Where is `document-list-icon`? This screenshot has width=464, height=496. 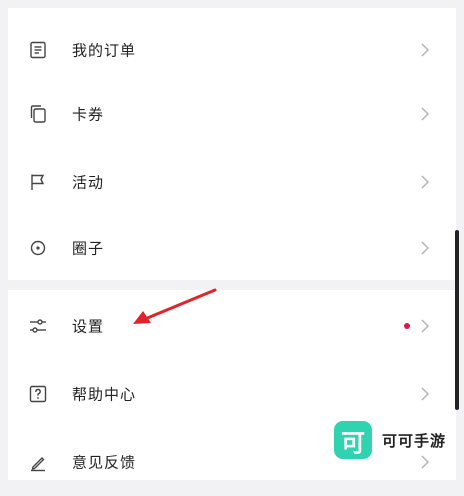 document-list-icon is located at coordinates (38, 50).